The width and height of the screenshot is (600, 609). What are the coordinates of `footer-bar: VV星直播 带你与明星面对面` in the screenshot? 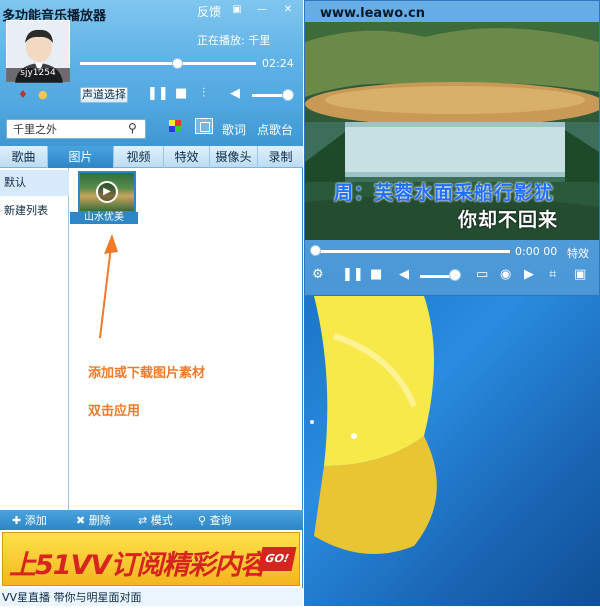 It's located at (151, 597).